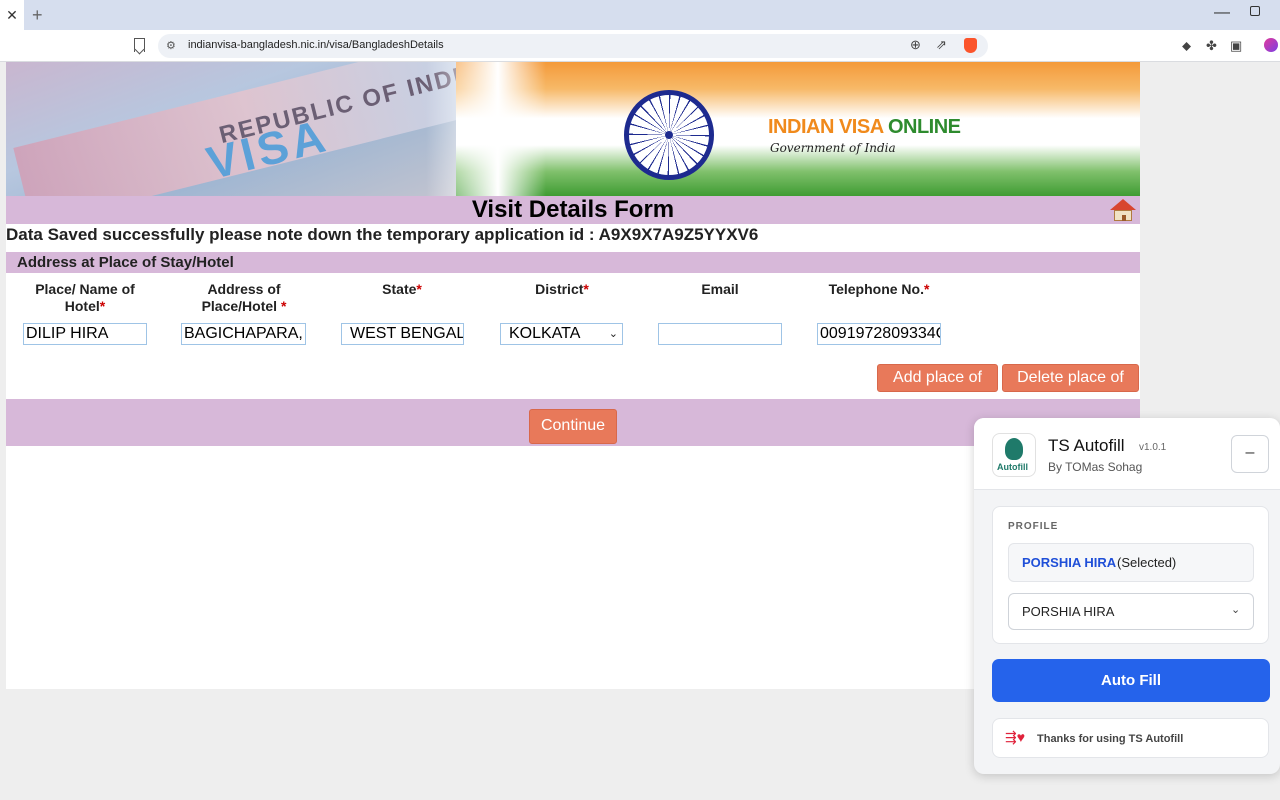 This screenshot has height=800, width=1280. Describe the element at coordinates (407, 333) in the screenshot. I see `state-select-value: WEST BENGAL` at that location.